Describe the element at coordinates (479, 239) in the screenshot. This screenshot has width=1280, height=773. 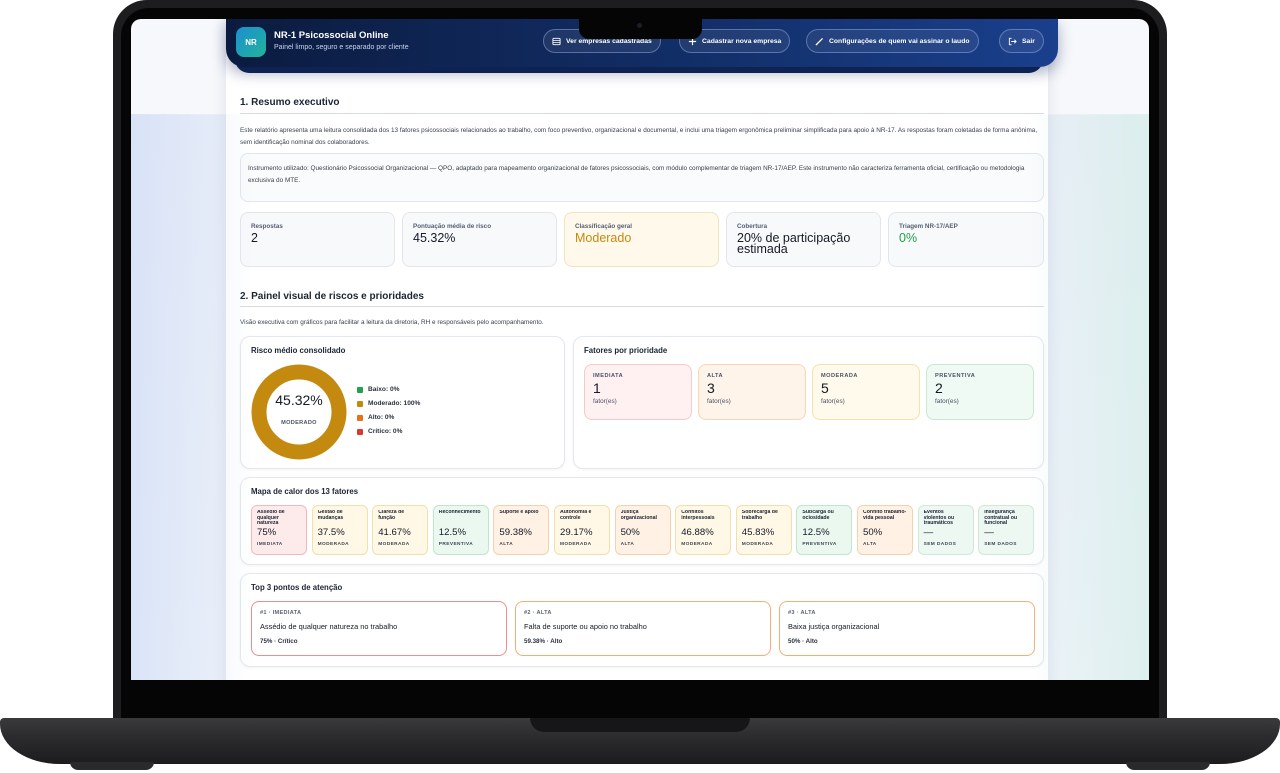
I see `kpi-avg-score: Pontuação média de risco 45.32%` at that location.